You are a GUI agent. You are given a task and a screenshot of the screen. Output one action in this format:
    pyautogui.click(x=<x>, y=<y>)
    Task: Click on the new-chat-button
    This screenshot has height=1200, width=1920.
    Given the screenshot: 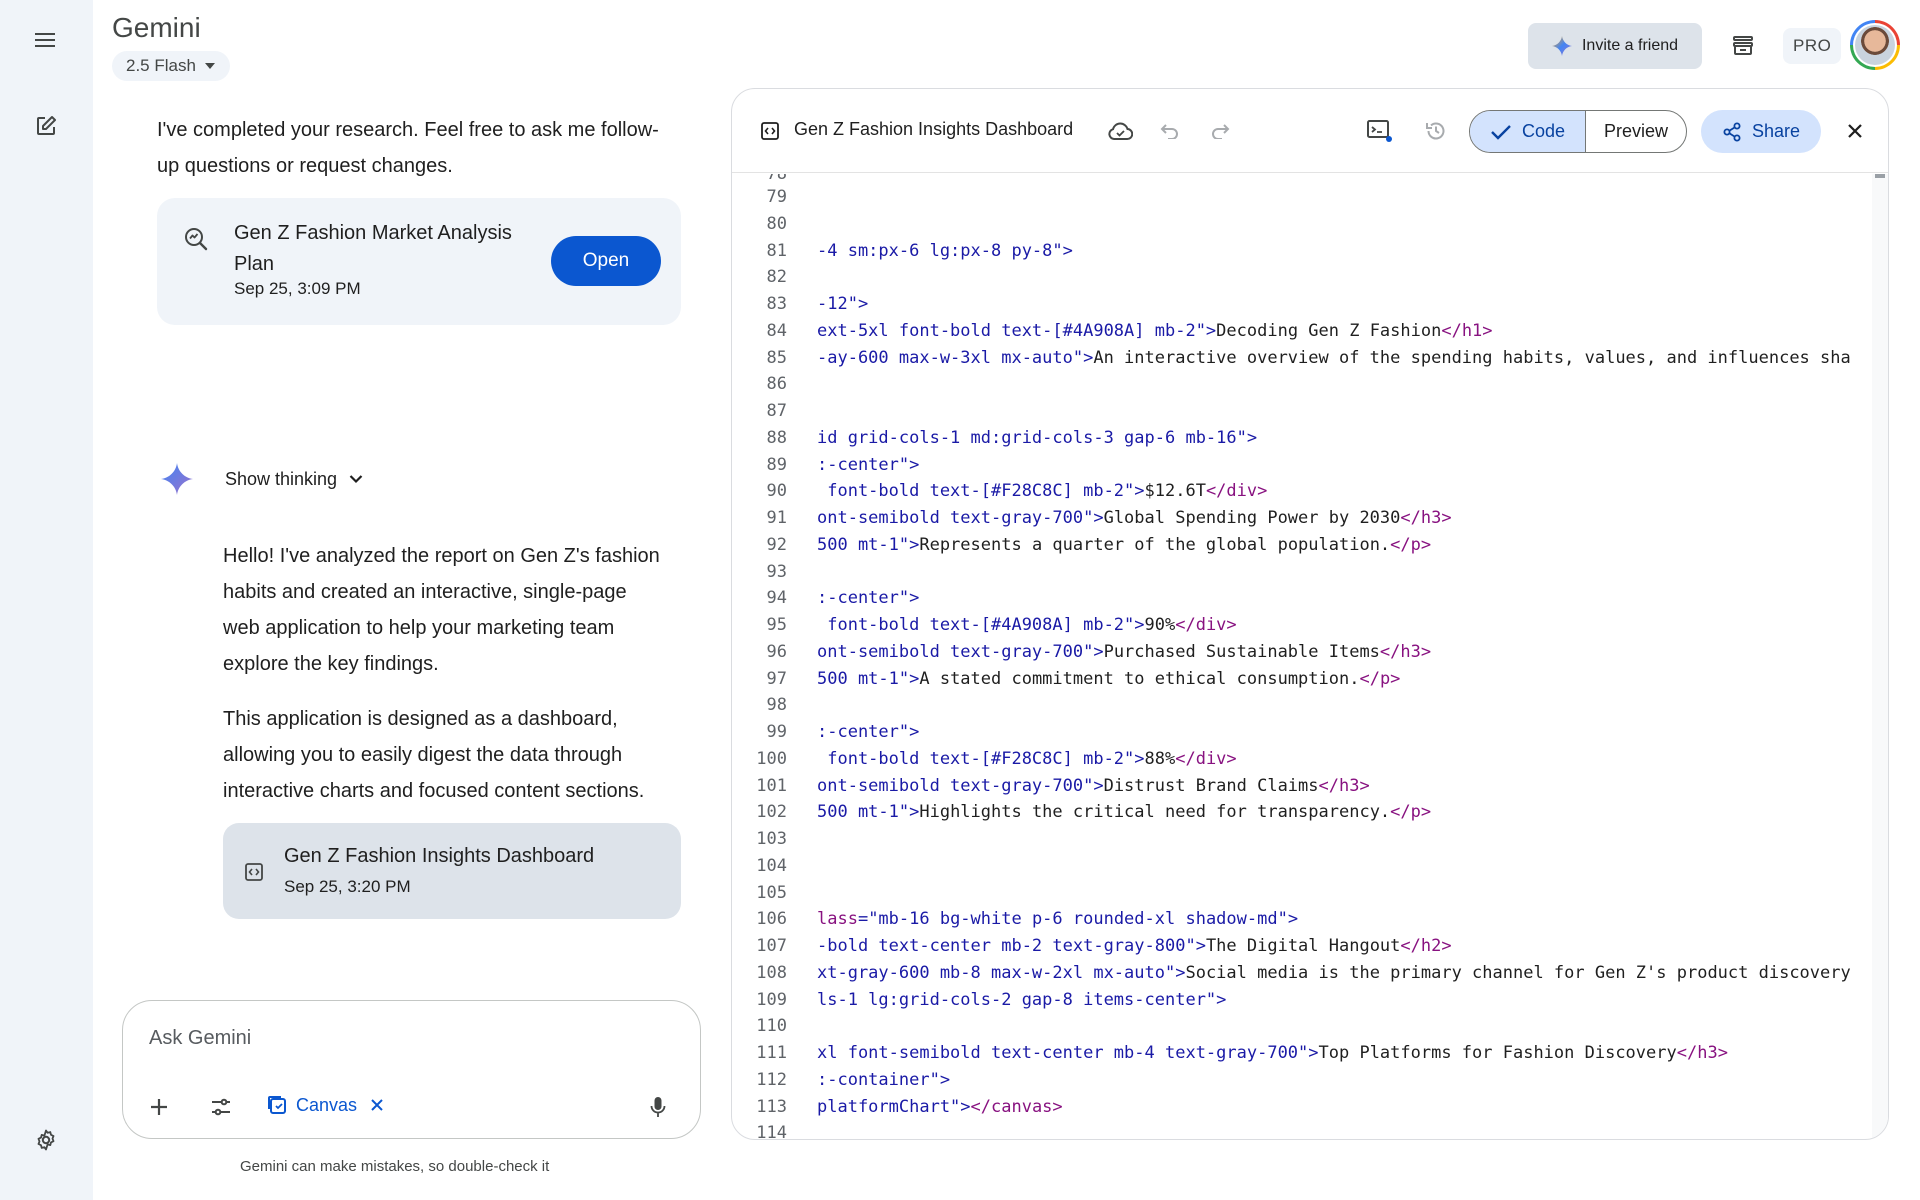 What is the action you would take?
    pyautogui.click(x=46, y=126)
    